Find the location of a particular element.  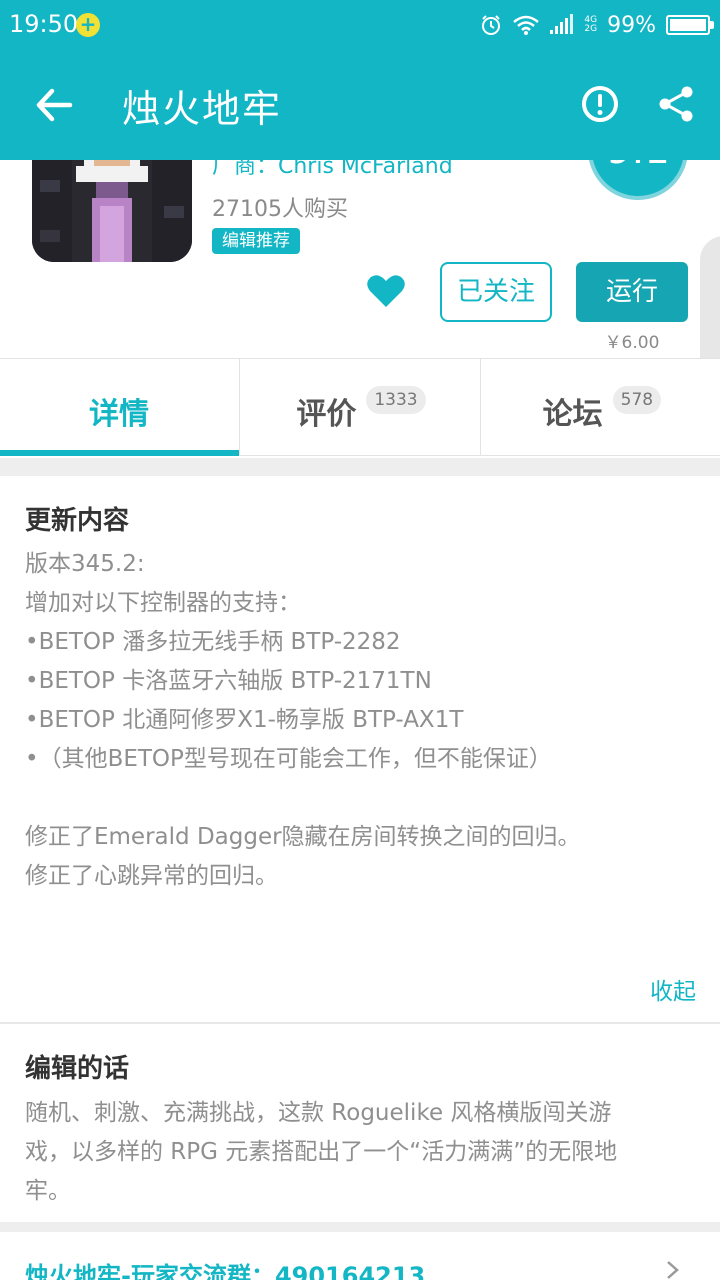

wifi-icon is located at coordinates (526, 25).